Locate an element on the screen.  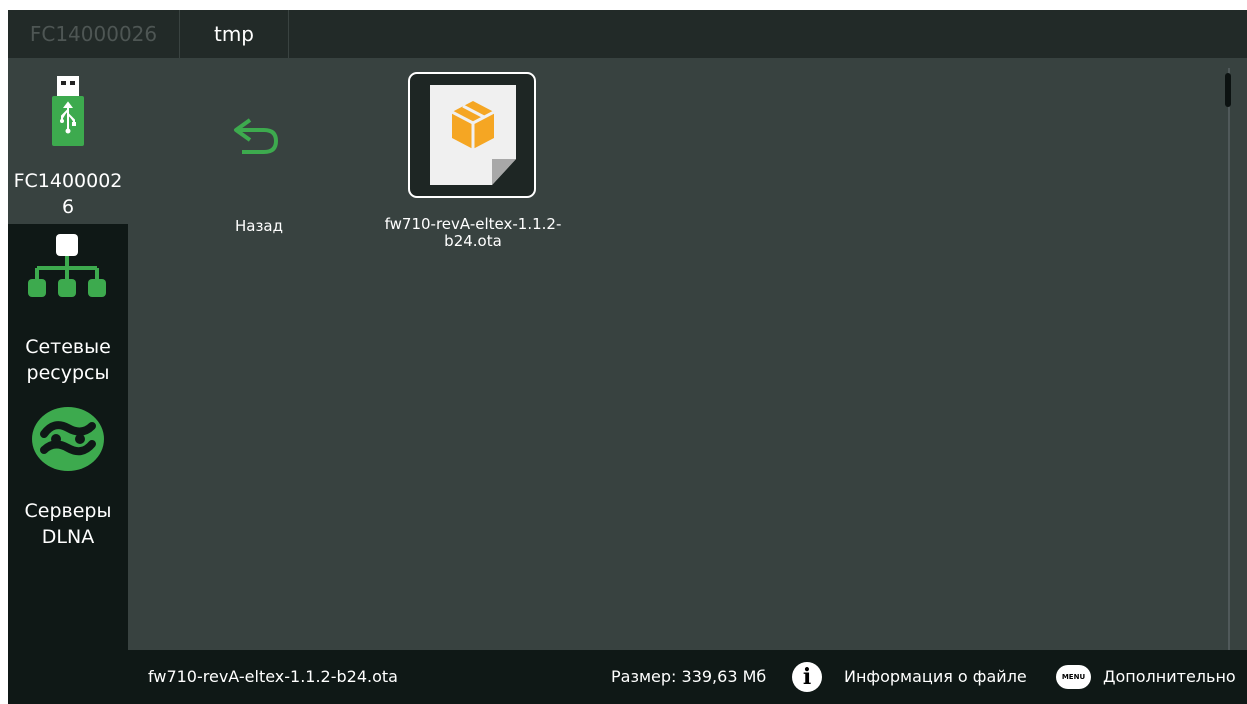
sidebar-item-label: FC14000026 is located at coordinates (68, 194).